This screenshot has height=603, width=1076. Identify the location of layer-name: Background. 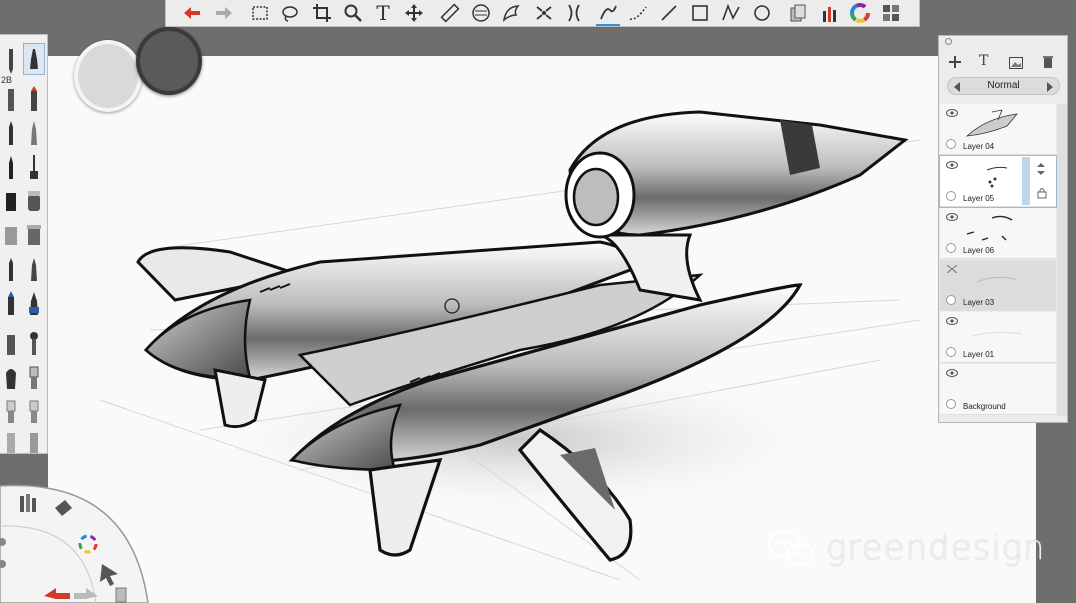
(984, 406).